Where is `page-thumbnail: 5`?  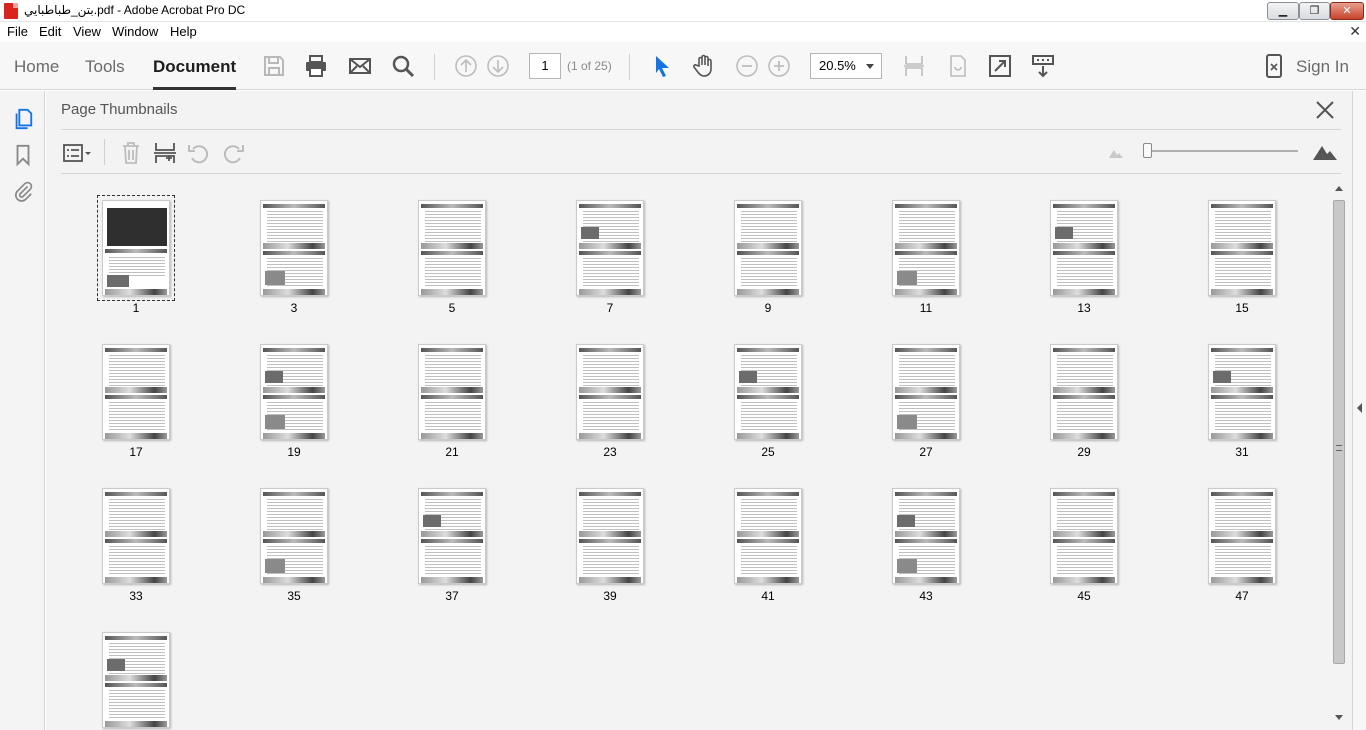 page-thumbnail: 5 is located at coordinates (452, 252).